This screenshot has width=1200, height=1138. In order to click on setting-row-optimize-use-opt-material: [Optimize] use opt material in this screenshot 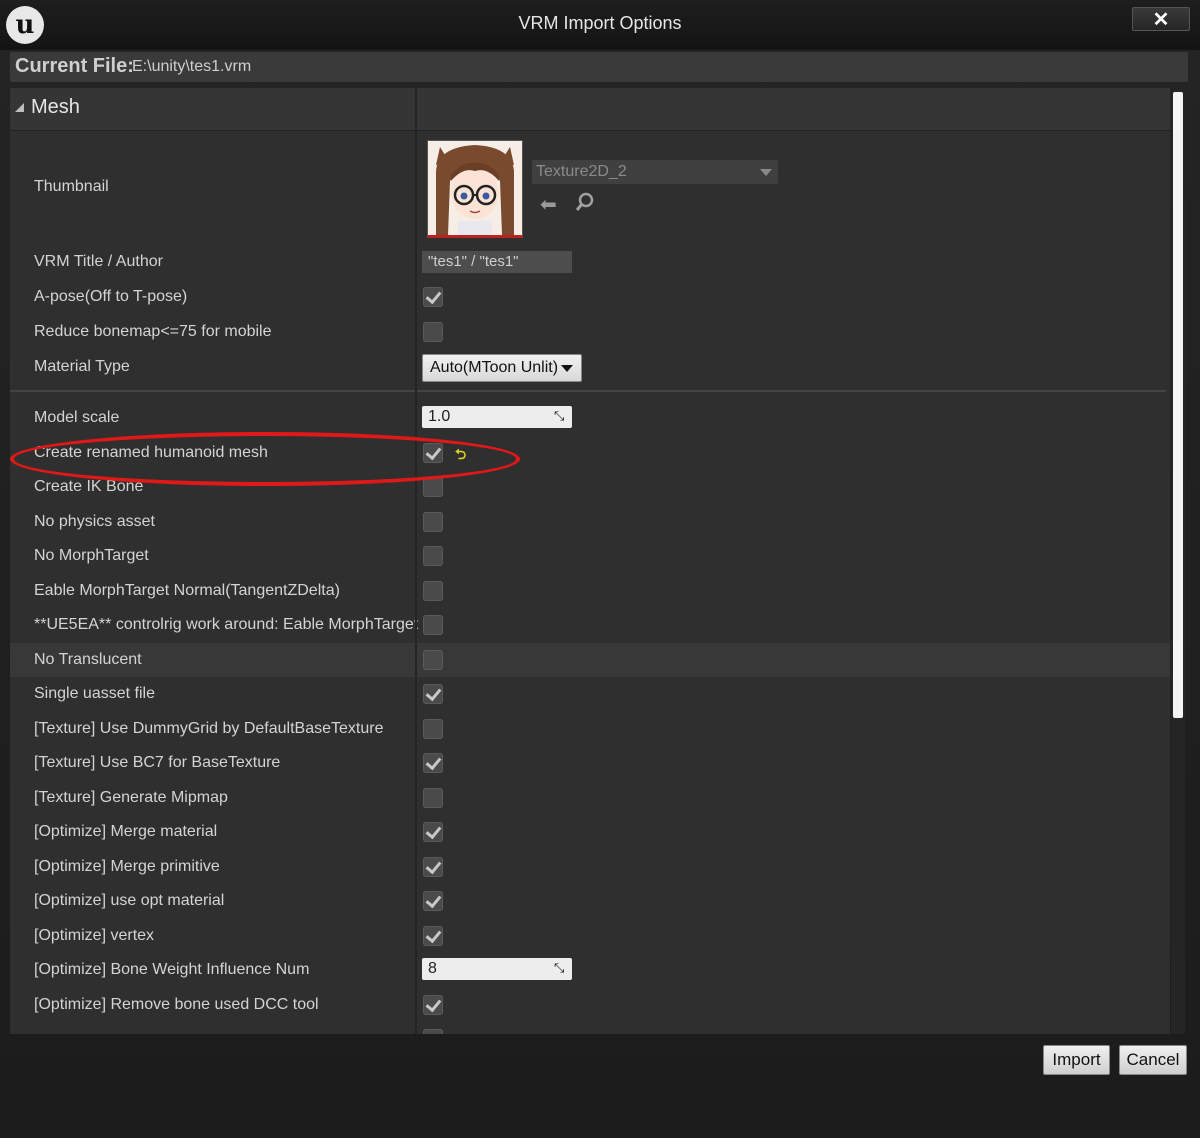, I will do `click(590, 901)`.